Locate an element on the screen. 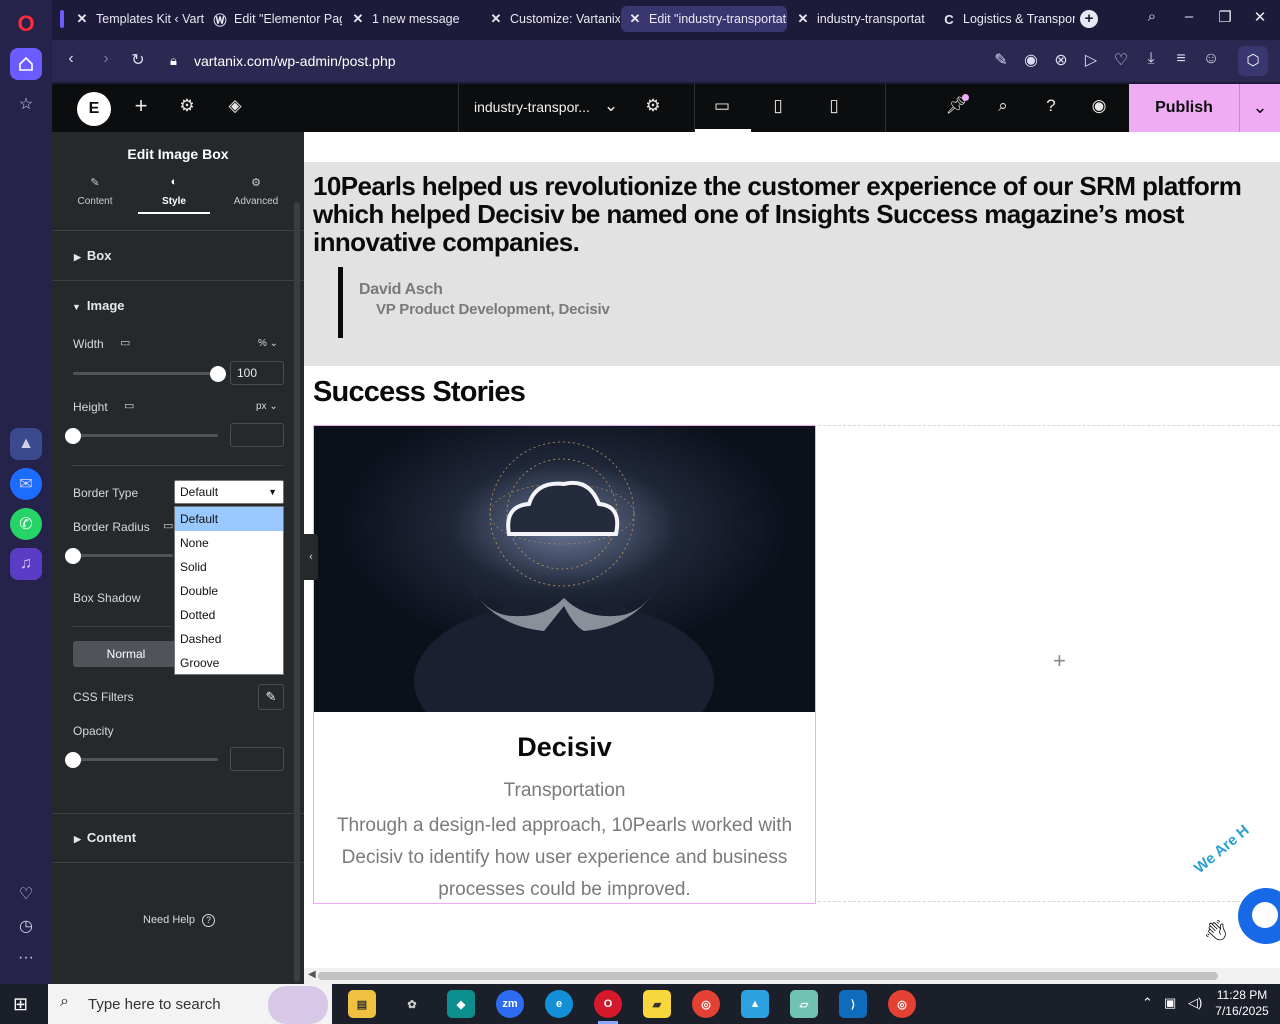 The image size is (1280, 1024). section-image: ▼ Image is located at coordinates (98, 305).